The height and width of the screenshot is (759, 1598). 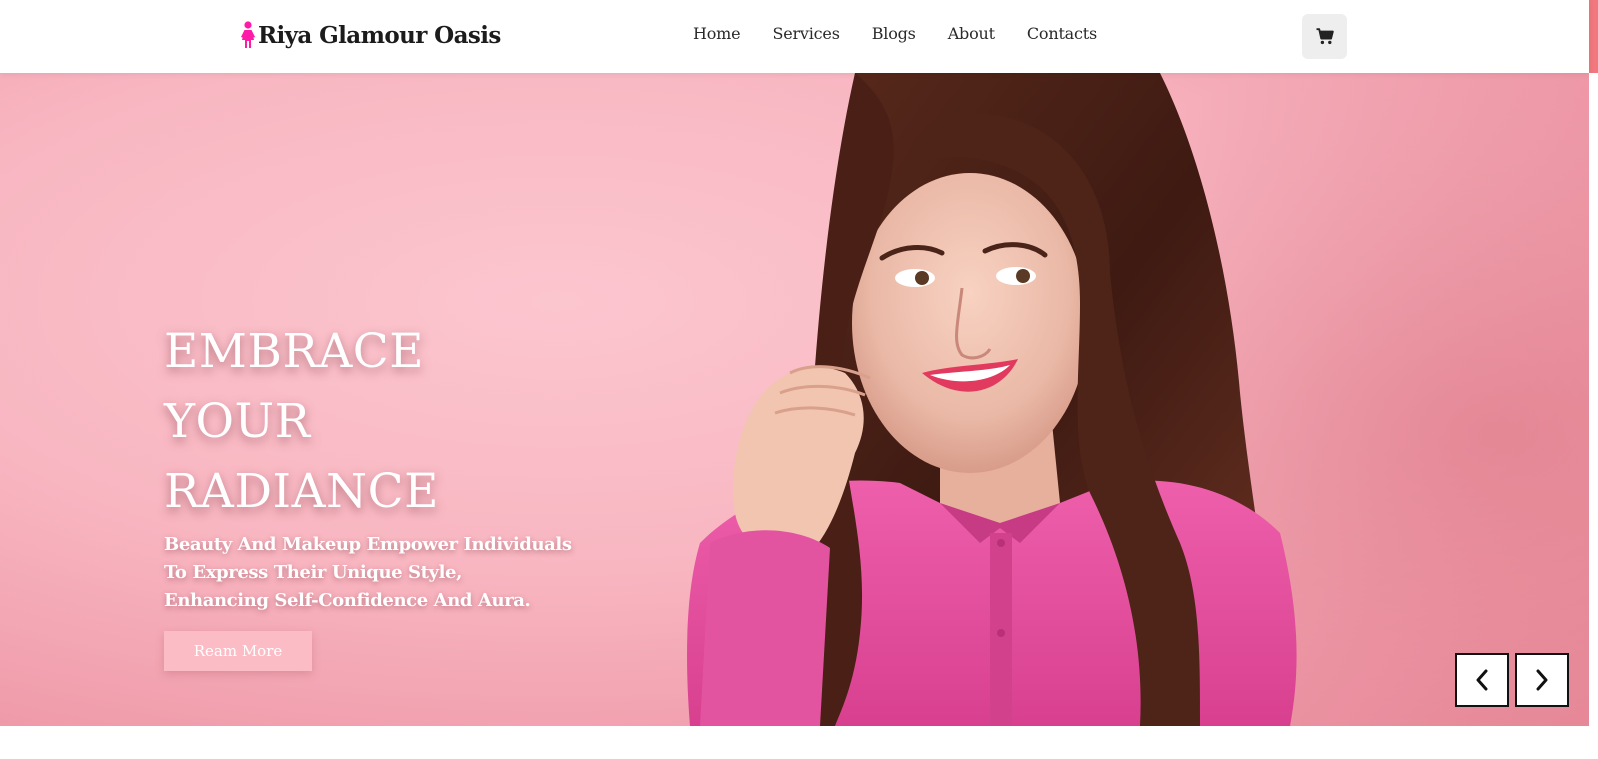 What do you see at coordinates (237, 421) in the screenshot?
I see `hero-title-line: YOUR` at bounding box center [237, 421].